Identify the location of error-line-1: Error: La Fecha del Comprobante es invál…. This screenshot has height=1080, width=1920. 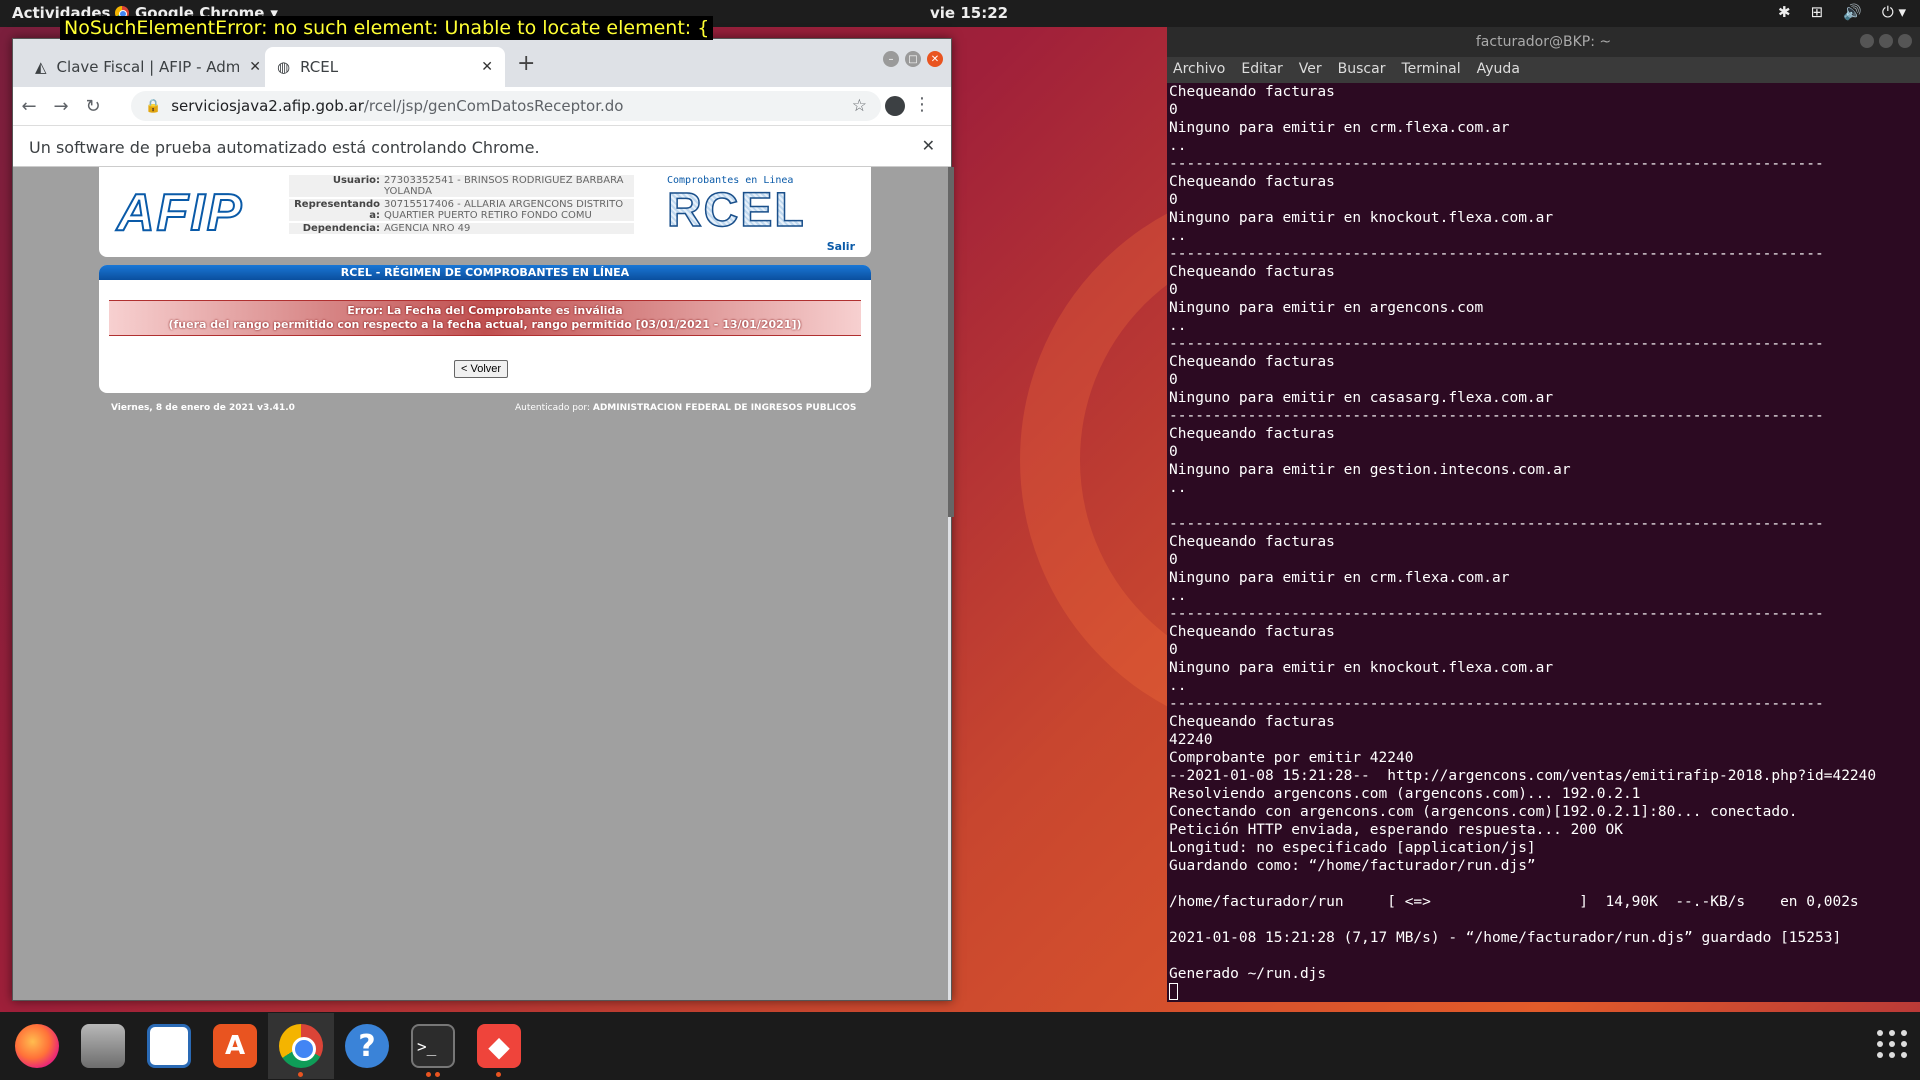
(485, 310).